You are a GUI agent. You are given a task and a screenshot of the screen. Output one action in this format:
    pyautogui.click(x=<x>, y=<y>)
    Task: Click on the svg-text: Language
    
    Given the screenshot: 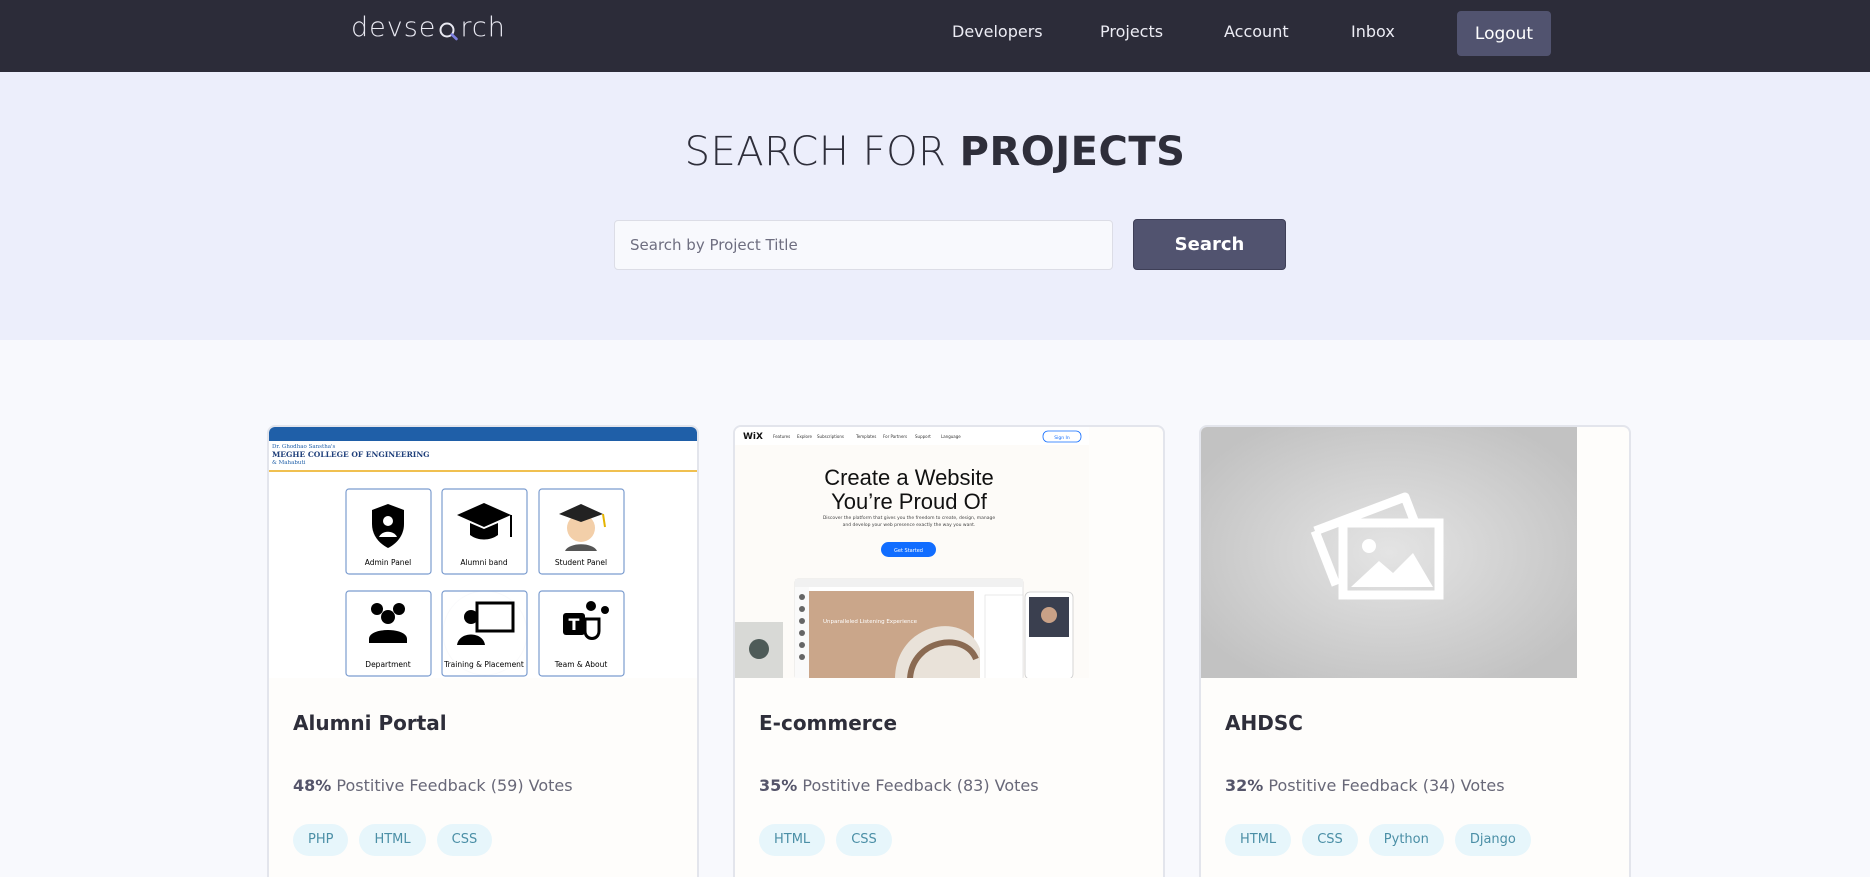 What is the action you would take?
    pyautogui.click(x=951, y=436)
    